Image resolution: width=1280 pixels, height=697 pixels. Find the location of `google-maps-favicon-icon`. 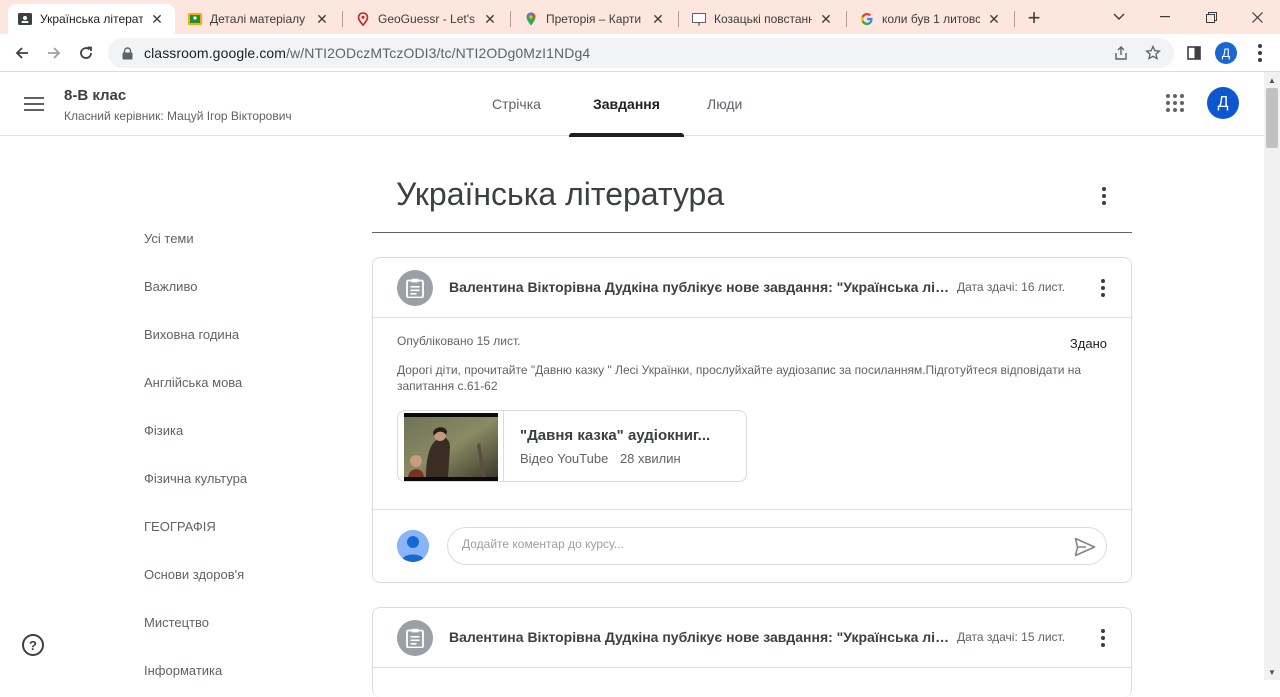

google-maps-favicon-icon is located at coordinates (531, 19).